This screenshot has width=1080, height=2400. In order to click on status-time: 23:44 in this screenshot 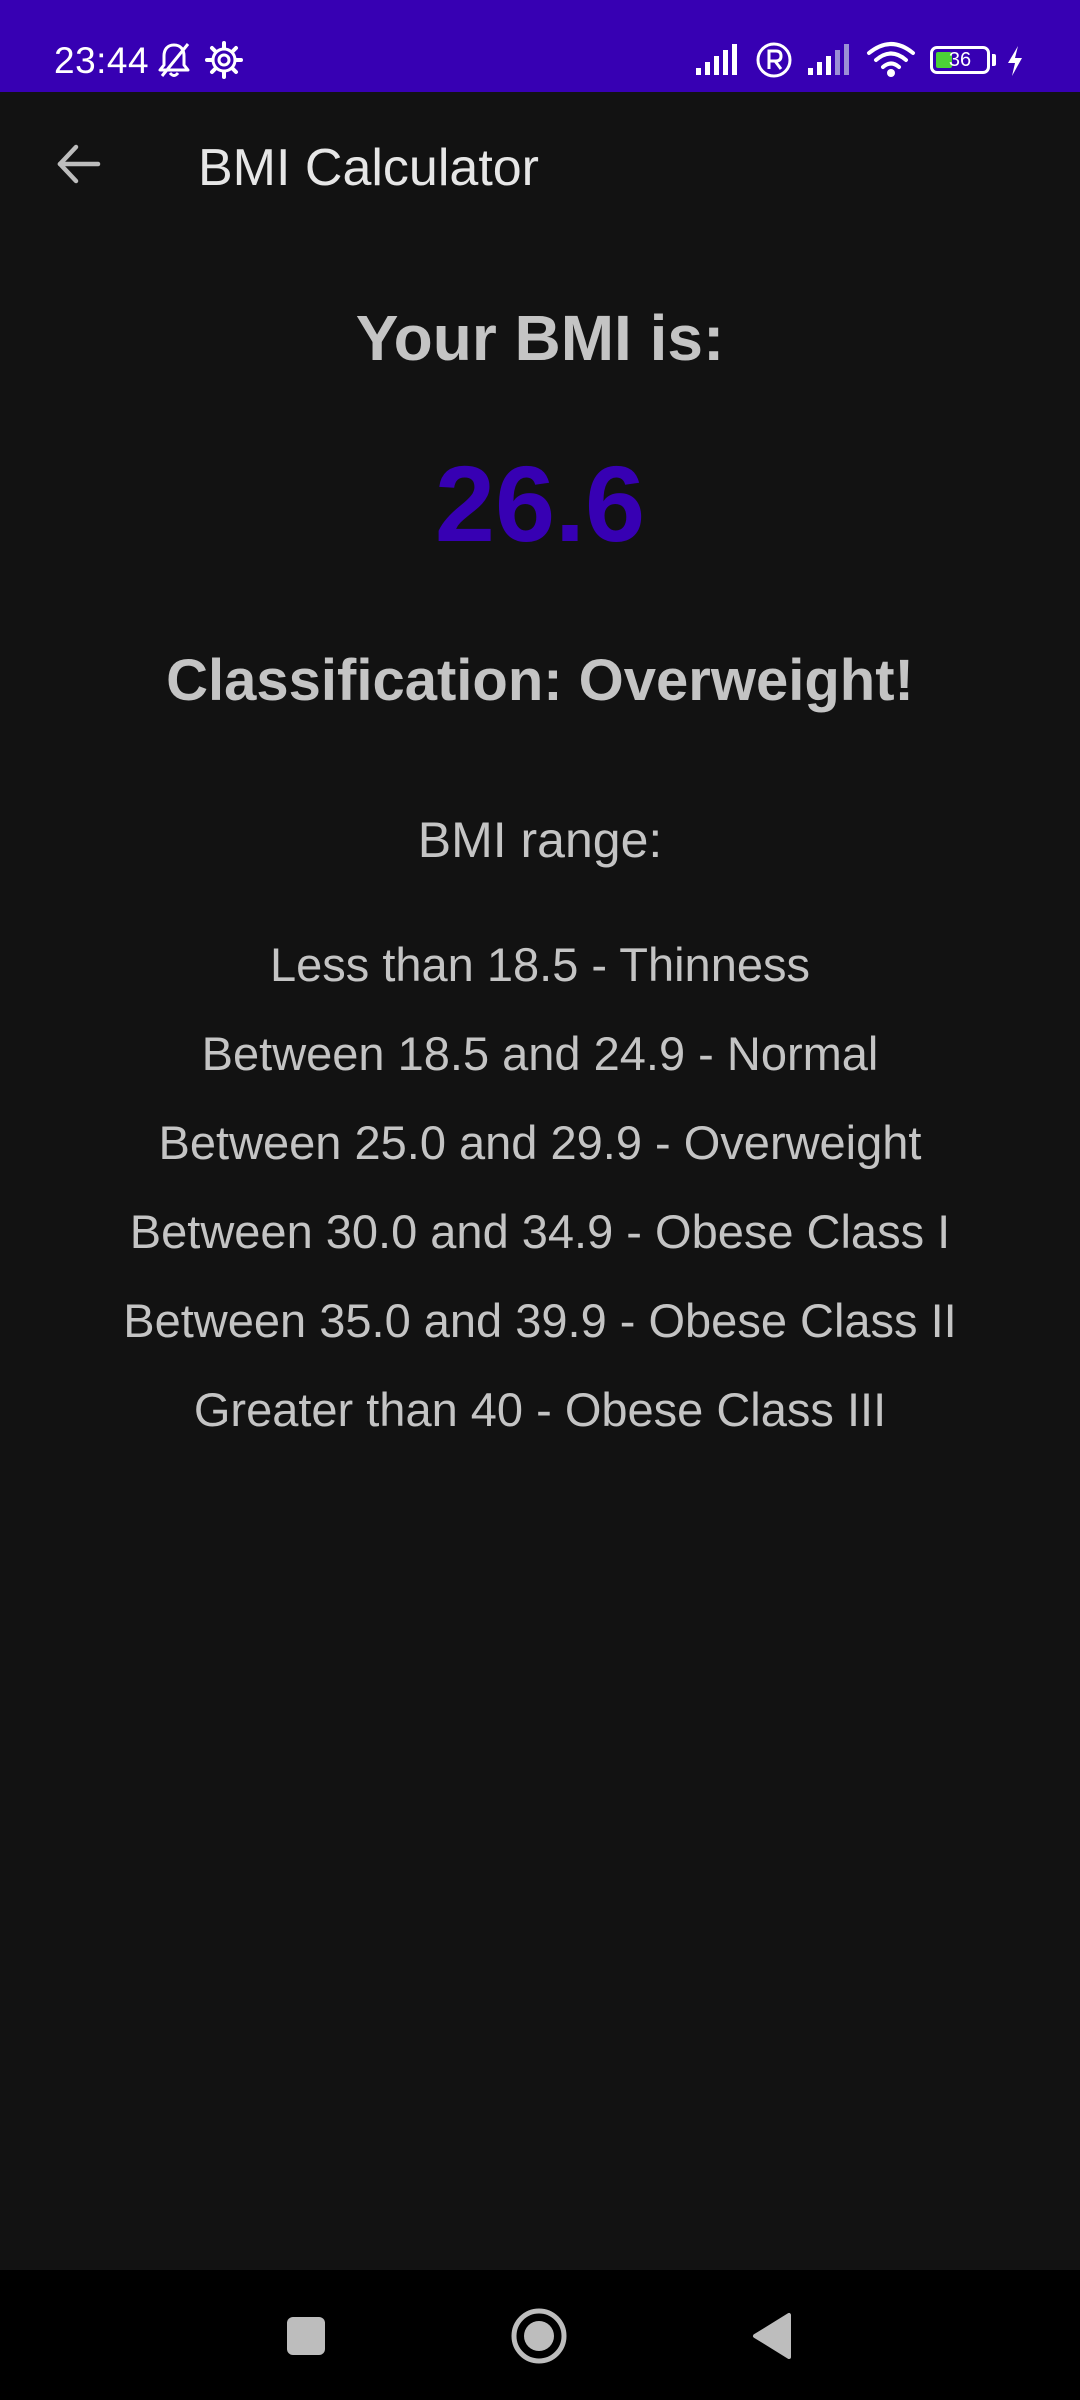, I will do `click(102, 60)`.